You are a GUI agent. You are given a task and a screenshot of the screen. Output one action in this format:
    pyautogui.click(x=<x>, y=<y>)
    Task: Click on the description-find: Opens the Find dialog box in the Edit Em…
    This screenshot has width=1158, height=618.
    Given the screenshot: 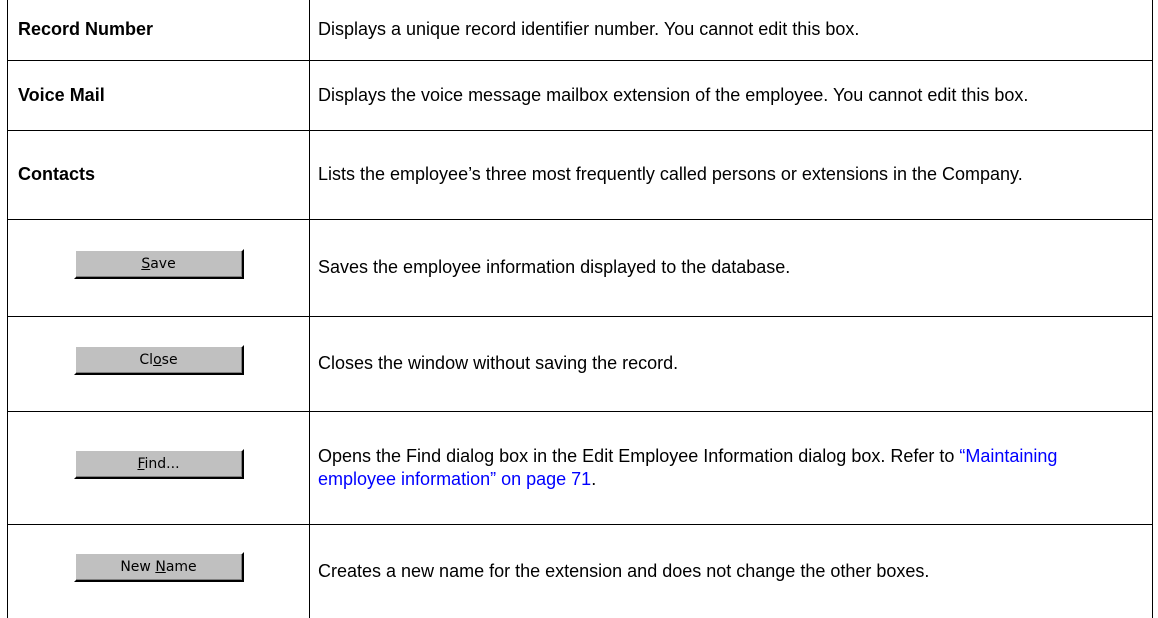 What is the action you would take?
    pyautogui.click(x=731, y=467)
    